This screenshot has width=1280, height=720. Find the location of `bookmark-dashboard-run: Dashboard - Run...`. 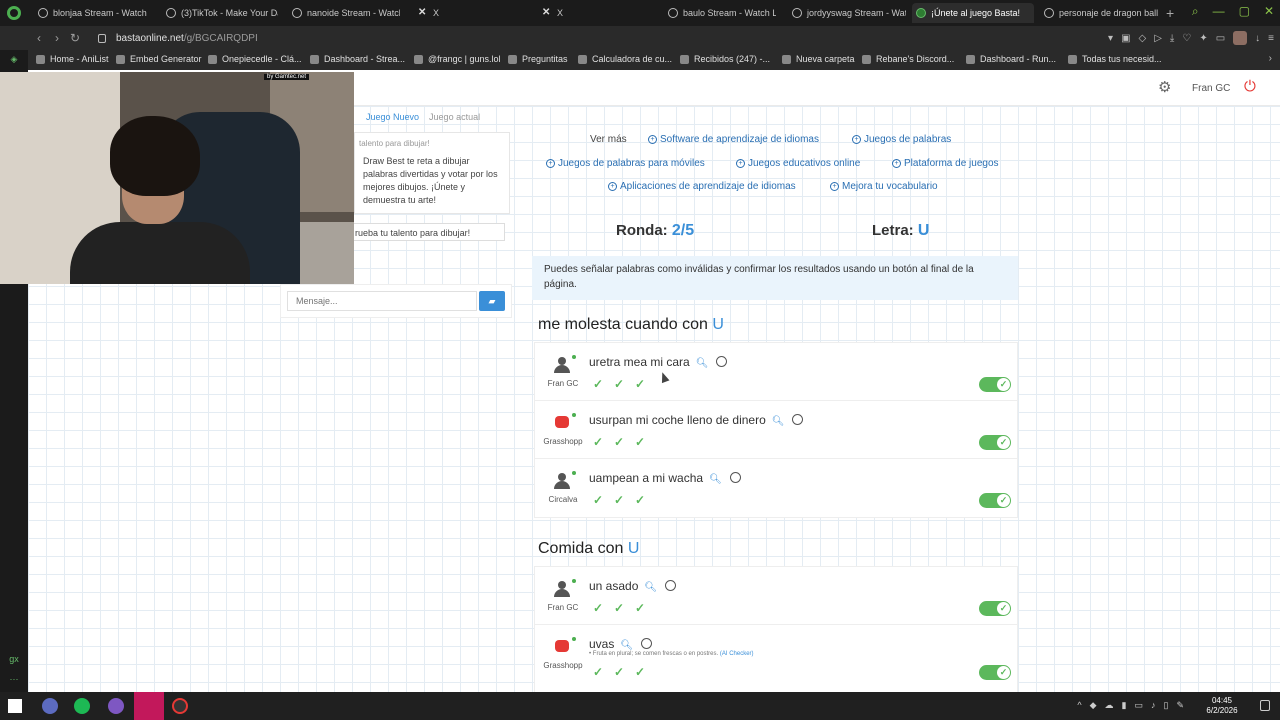

bookmark-dashboard-run: Dashboard - Run... is located at coordinates (1011, 59).